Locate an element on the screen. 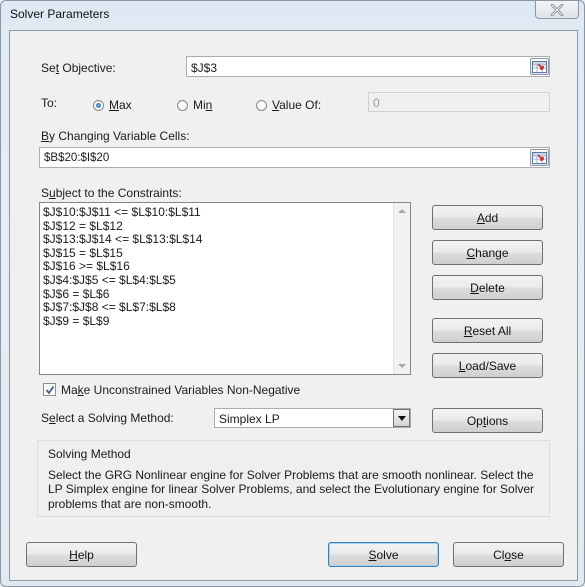 The image size is (585, 587). dropdown-button is located at coordinates (401, 418).